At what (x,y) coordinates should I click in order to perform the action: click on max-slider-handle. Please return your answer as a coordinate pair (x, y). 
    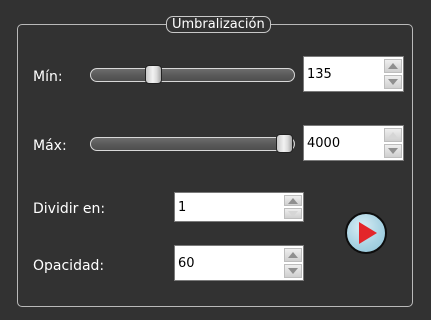
    Looking at the image, I should click on (284, 143).